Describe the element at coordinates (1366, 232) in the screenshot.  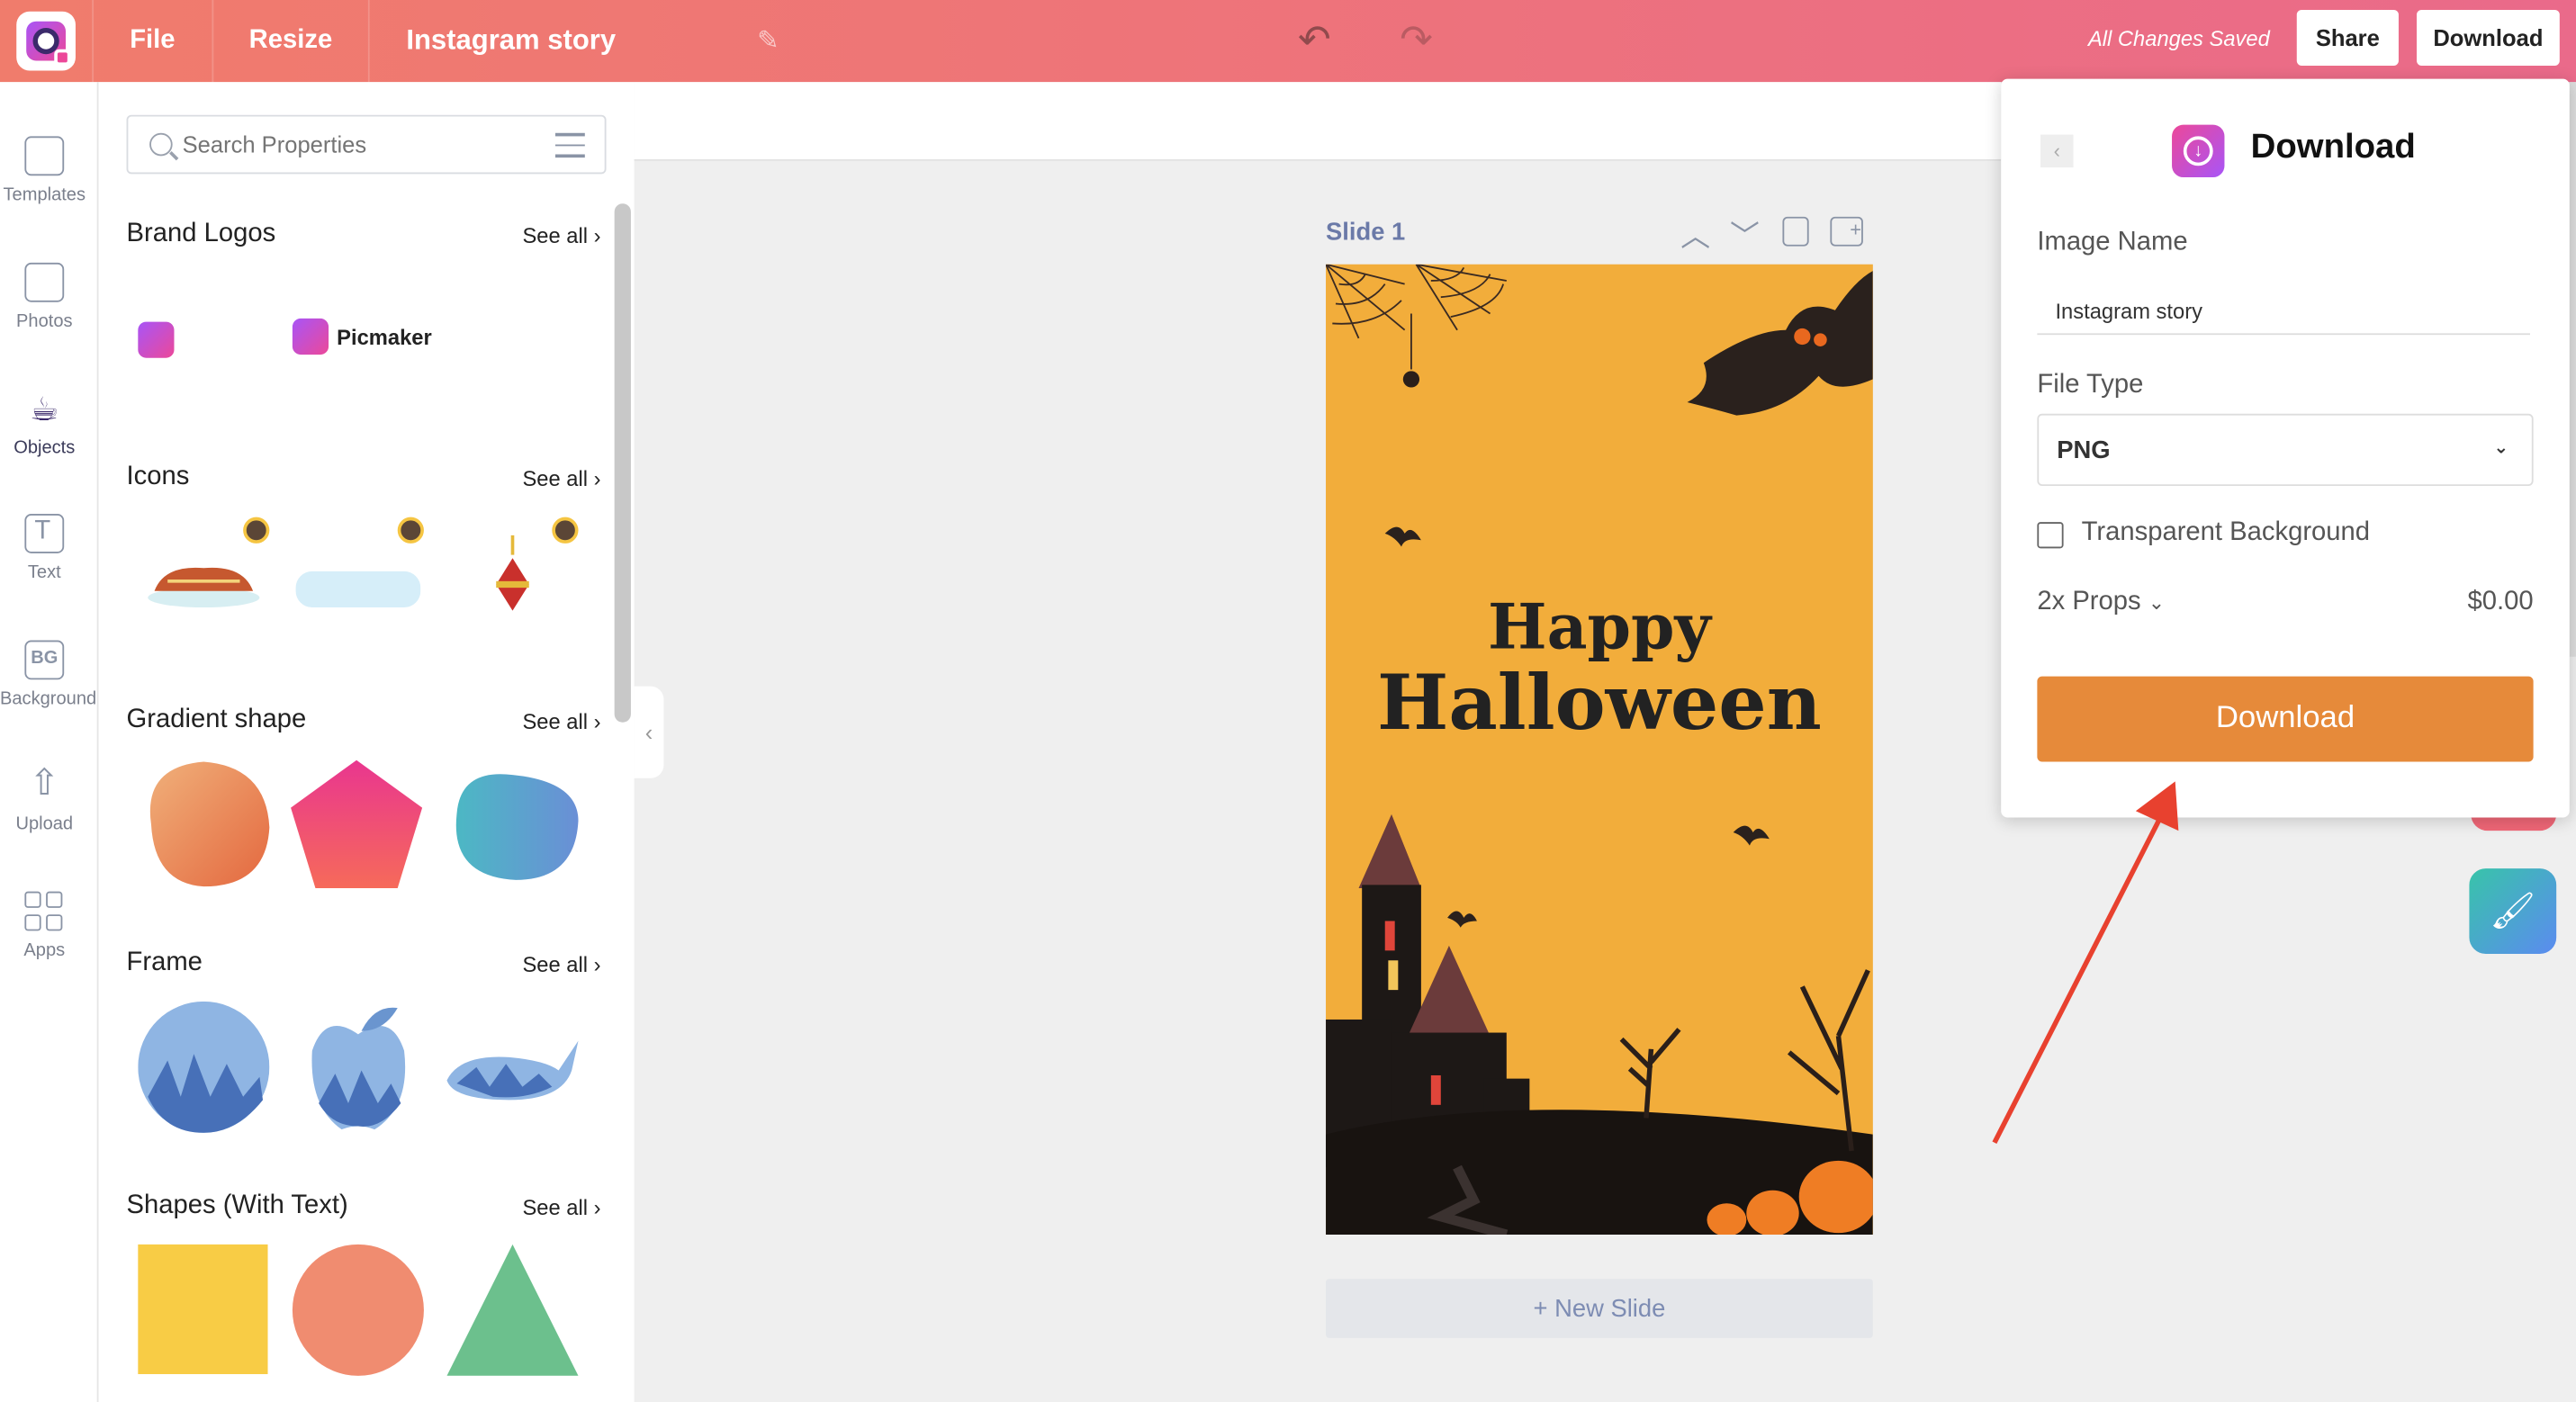
I see `slide-label: Slide 1` at that location.